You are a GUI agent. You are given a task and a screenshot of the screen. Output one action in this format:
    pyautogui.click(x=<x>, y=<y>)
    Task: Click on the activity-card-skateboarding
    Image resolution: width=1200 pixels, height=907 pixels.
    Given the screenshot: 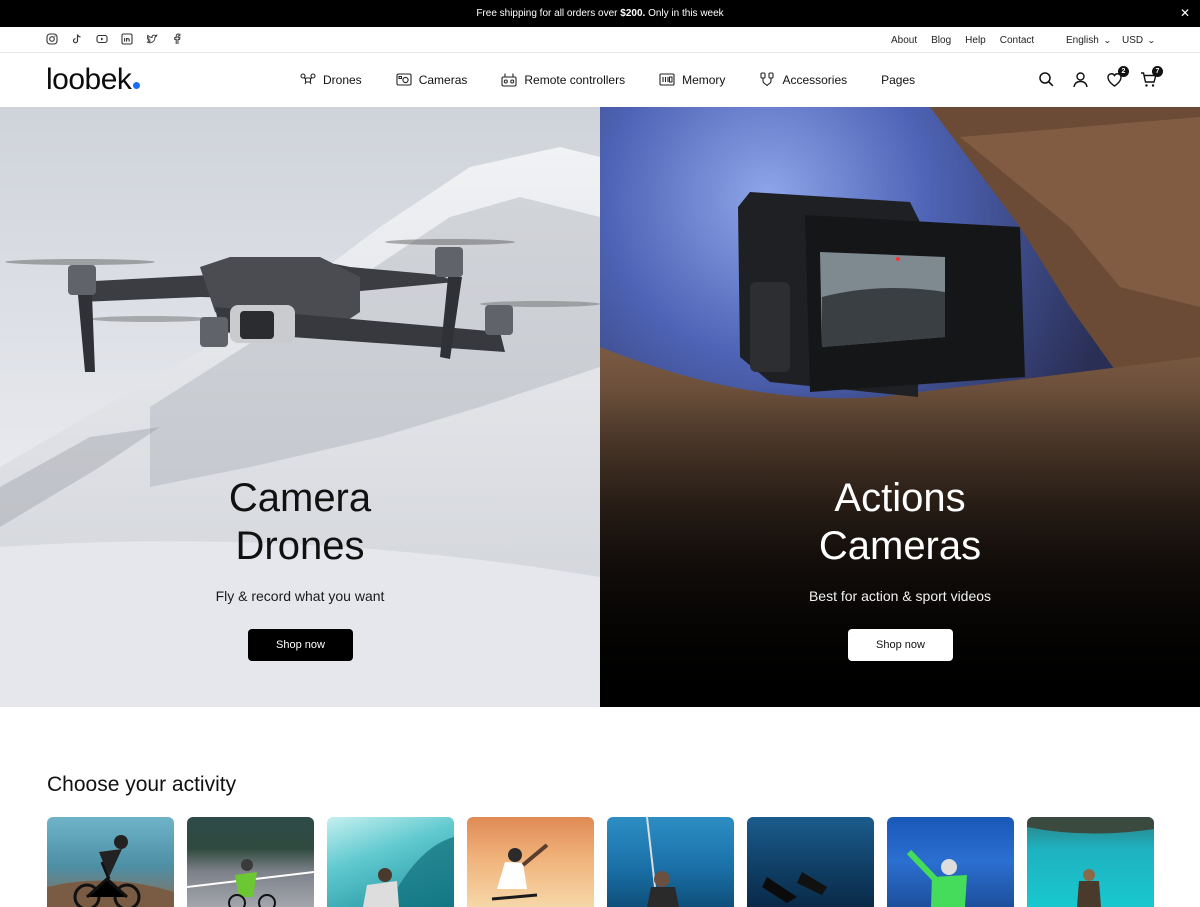 What is the action you would take?
    pyautogui.click(x=530, y=862)
    